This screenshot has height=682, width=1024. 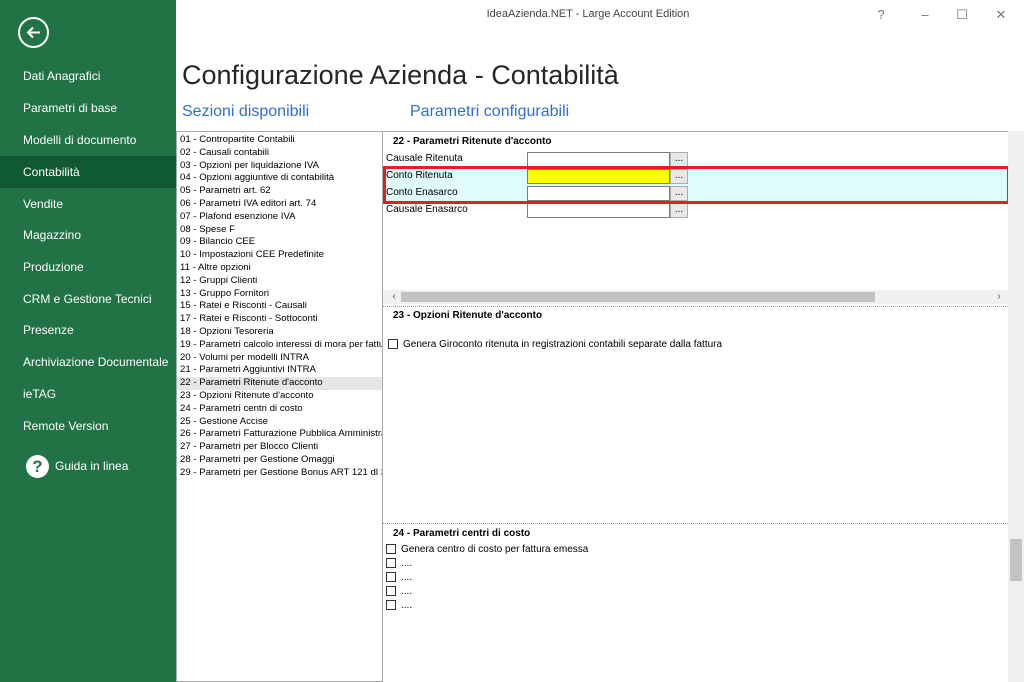 I want to click on sidebar-item-presenze: Presenze, so click(x=88, y=330).